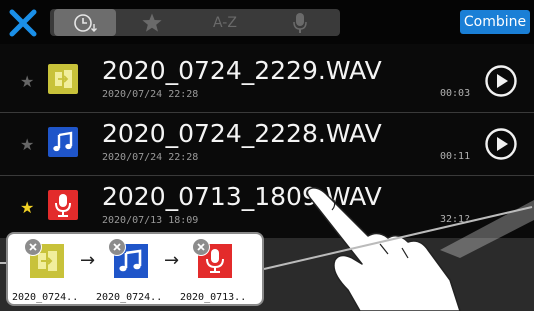 This screenshot has width=534, height=311. I want to click on tab-date-sort, so click(85, 22).